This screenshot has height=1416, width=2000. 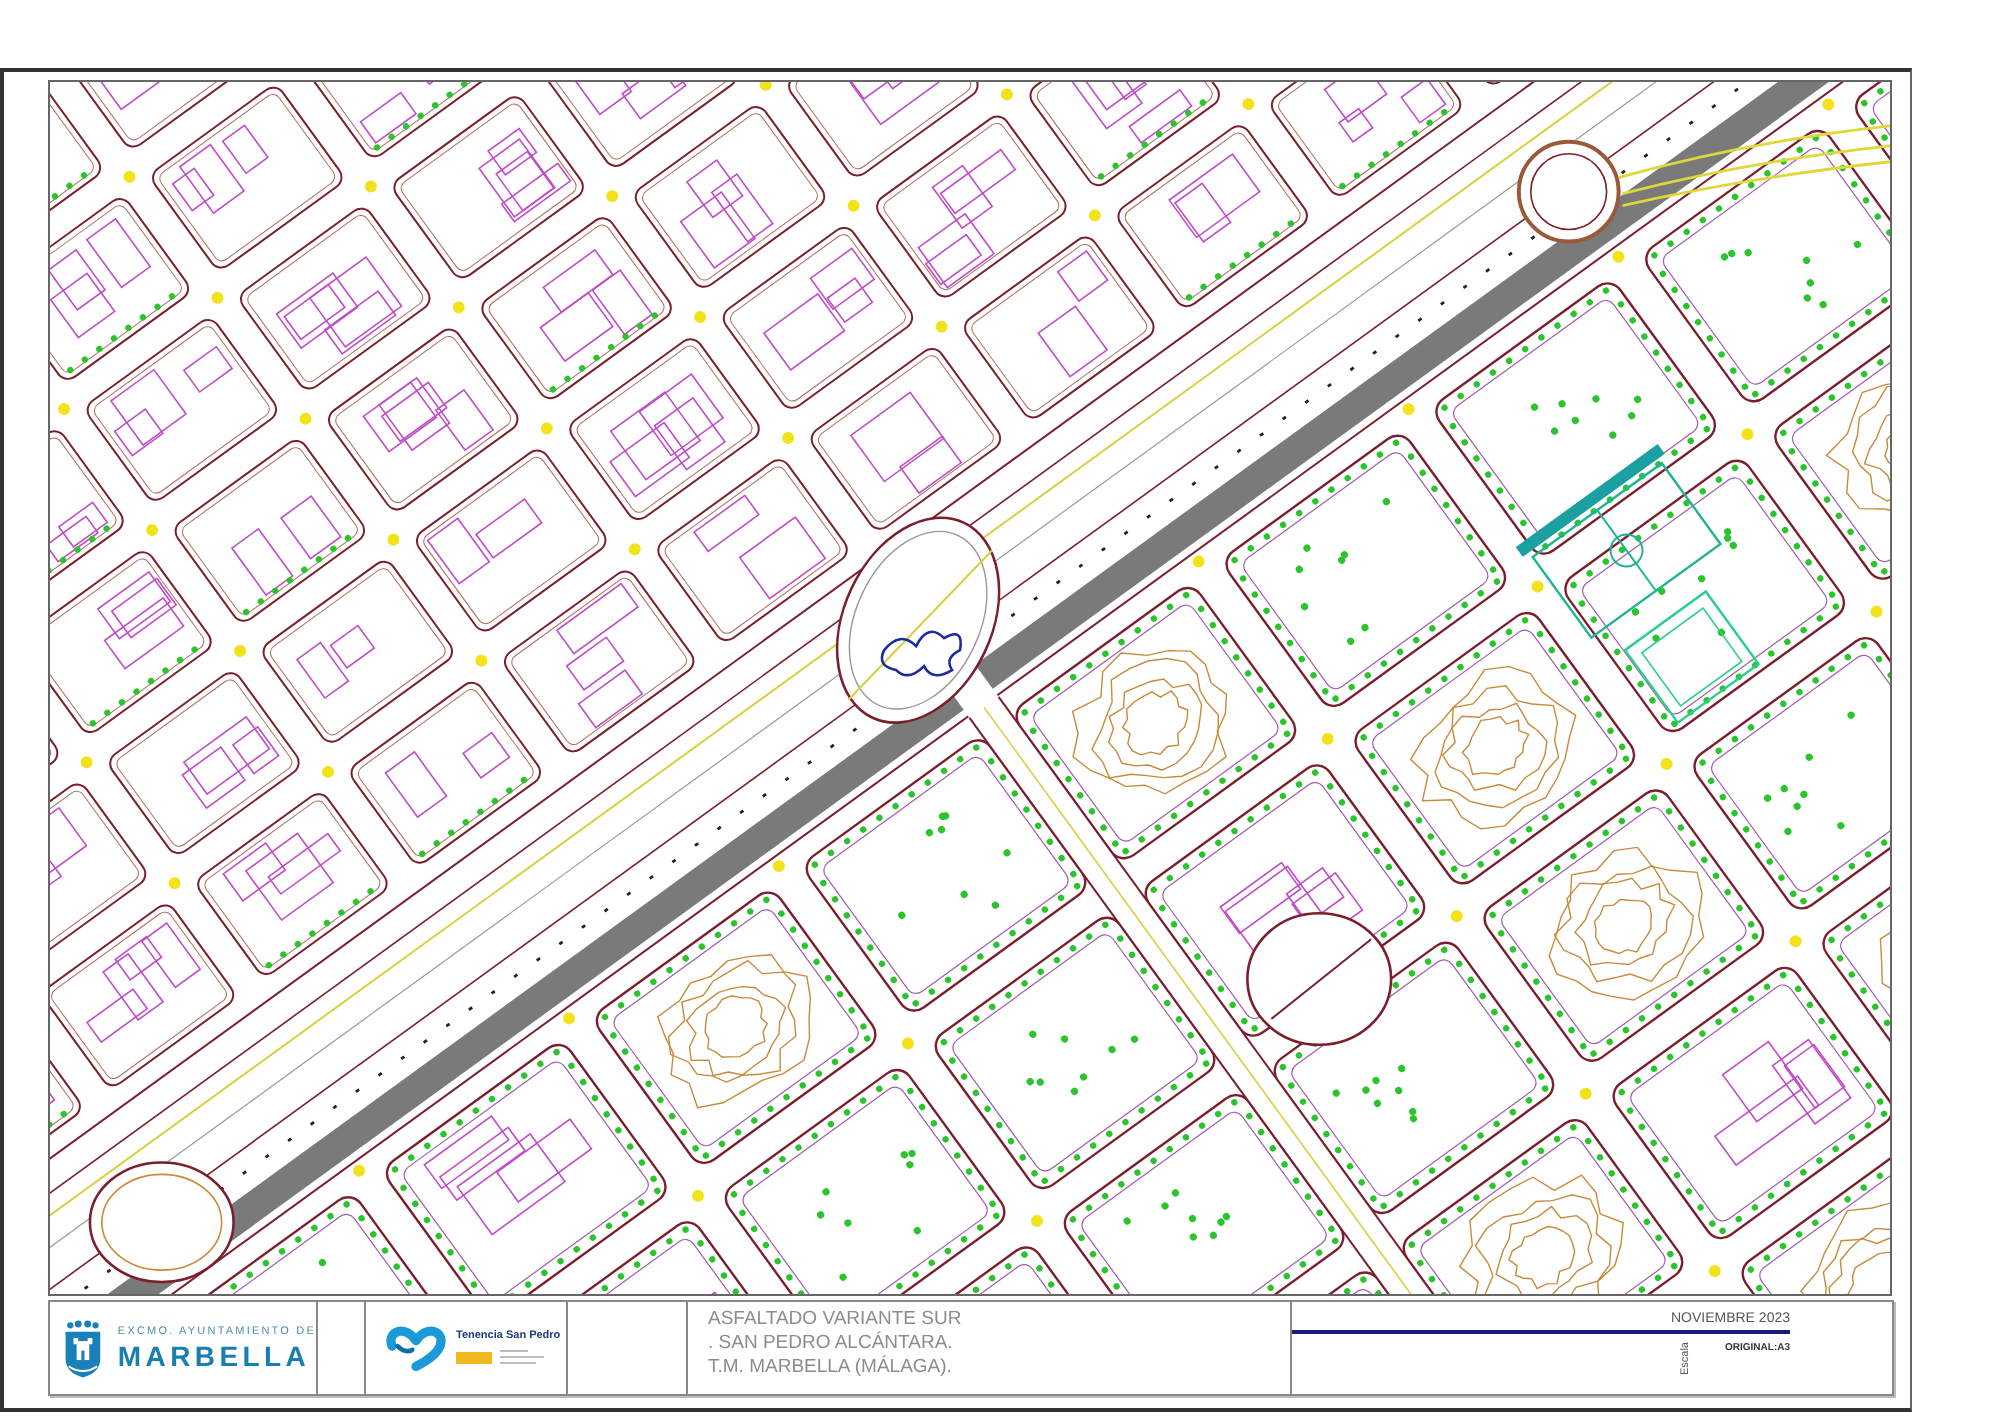 What do you see at coordinates (830, 1343) in the screenshot?
I see `project-title-line: . SAN PEDRO ALCÁNTARA.` at bounding box center [830, 1343].